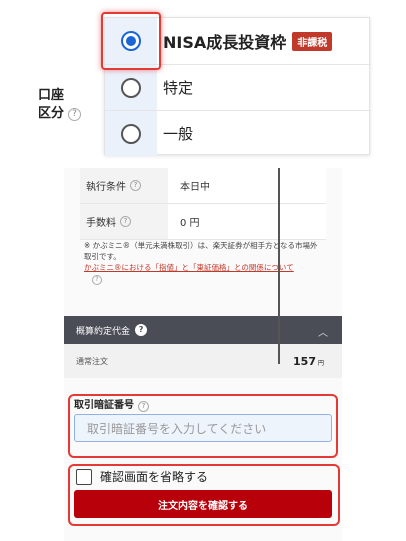 The image size is (406, 541). Describe the element at coordinates (203, 186) in the screenshot. I see `detail-row: 執行条件? 本日中` at that location.